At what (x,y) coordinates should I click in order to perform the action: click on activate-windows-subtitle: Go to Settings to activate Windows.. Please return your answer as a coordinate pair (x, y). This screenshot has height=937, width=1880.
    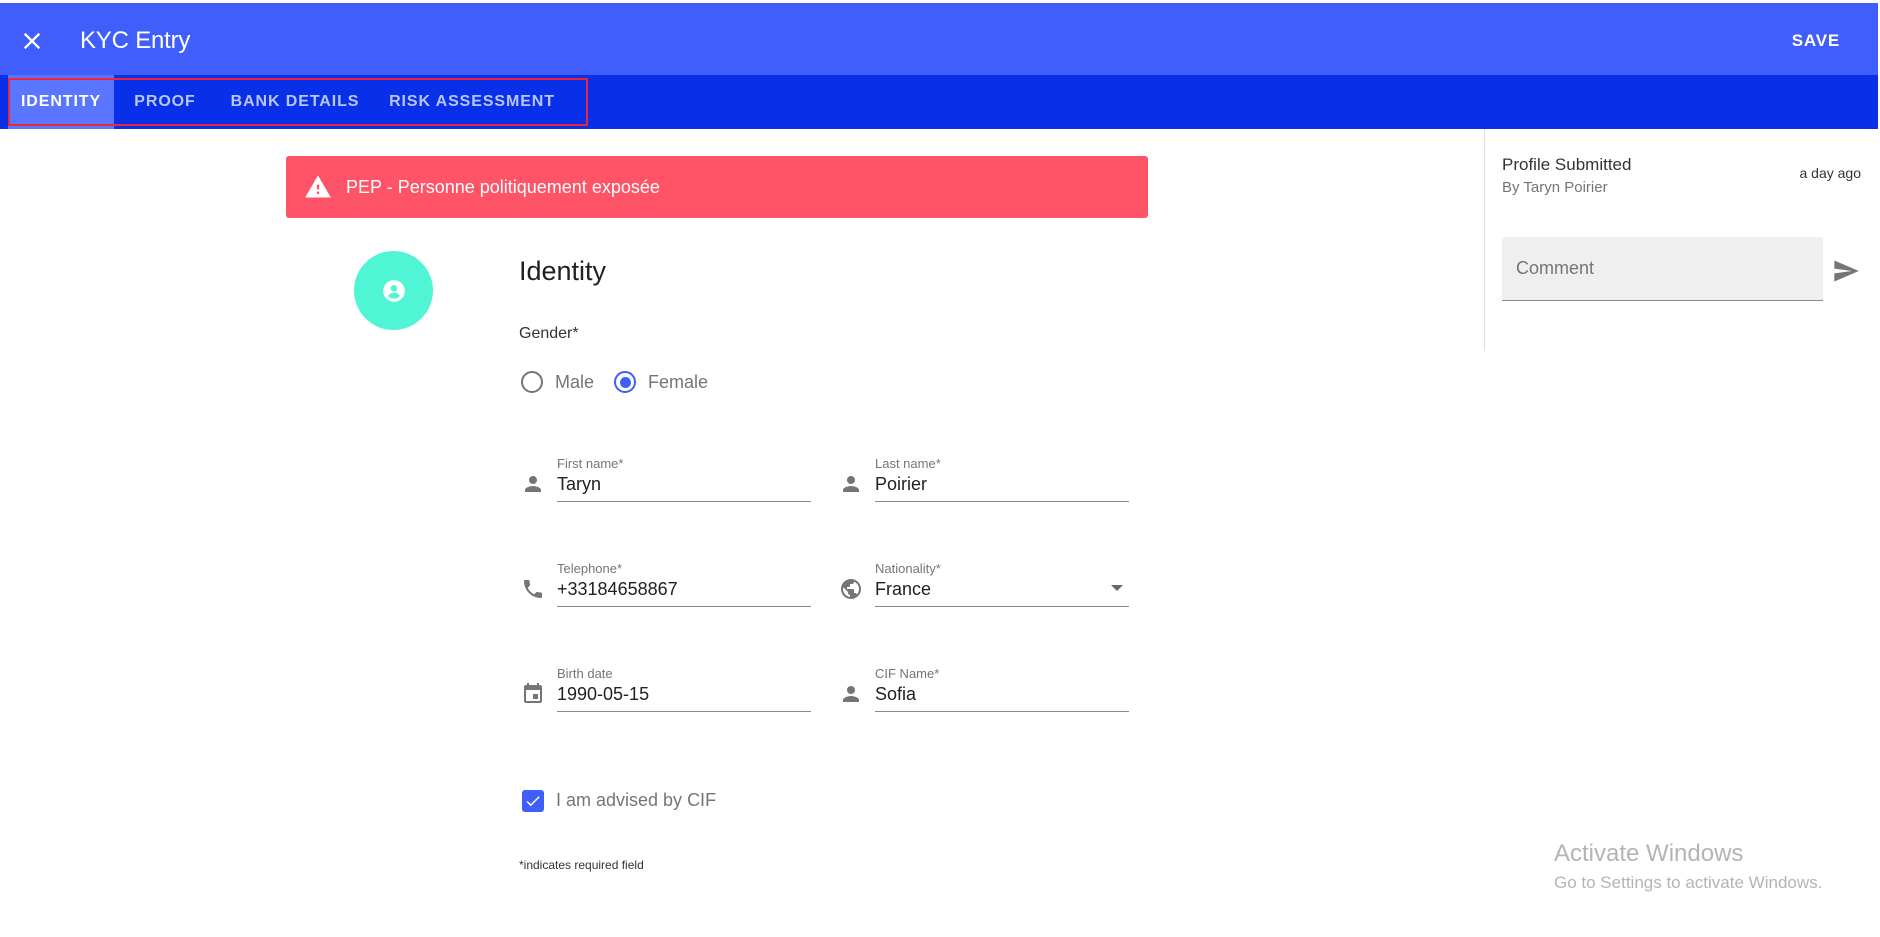
    Looking at the image, I should click on (1688, 882).